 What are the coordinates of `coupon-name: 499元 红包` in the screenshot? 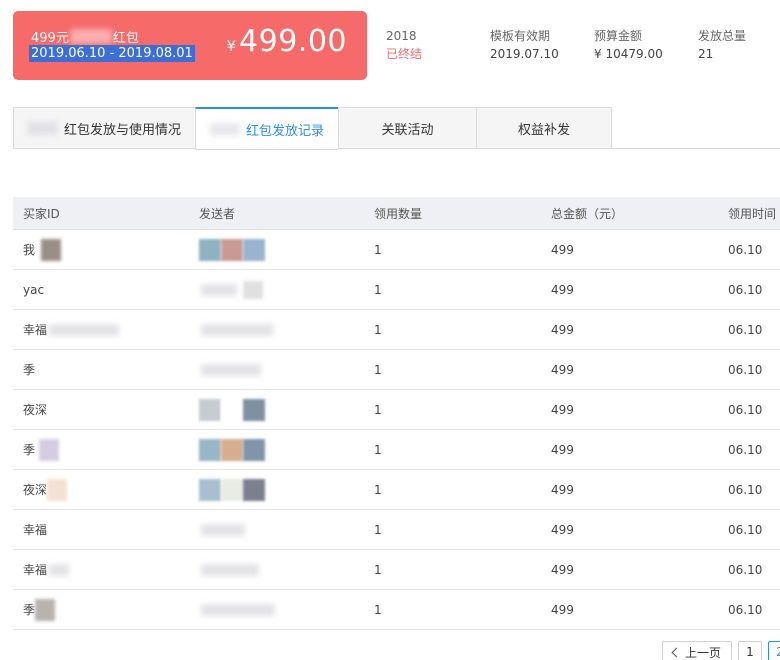 It's located at (85, 36).